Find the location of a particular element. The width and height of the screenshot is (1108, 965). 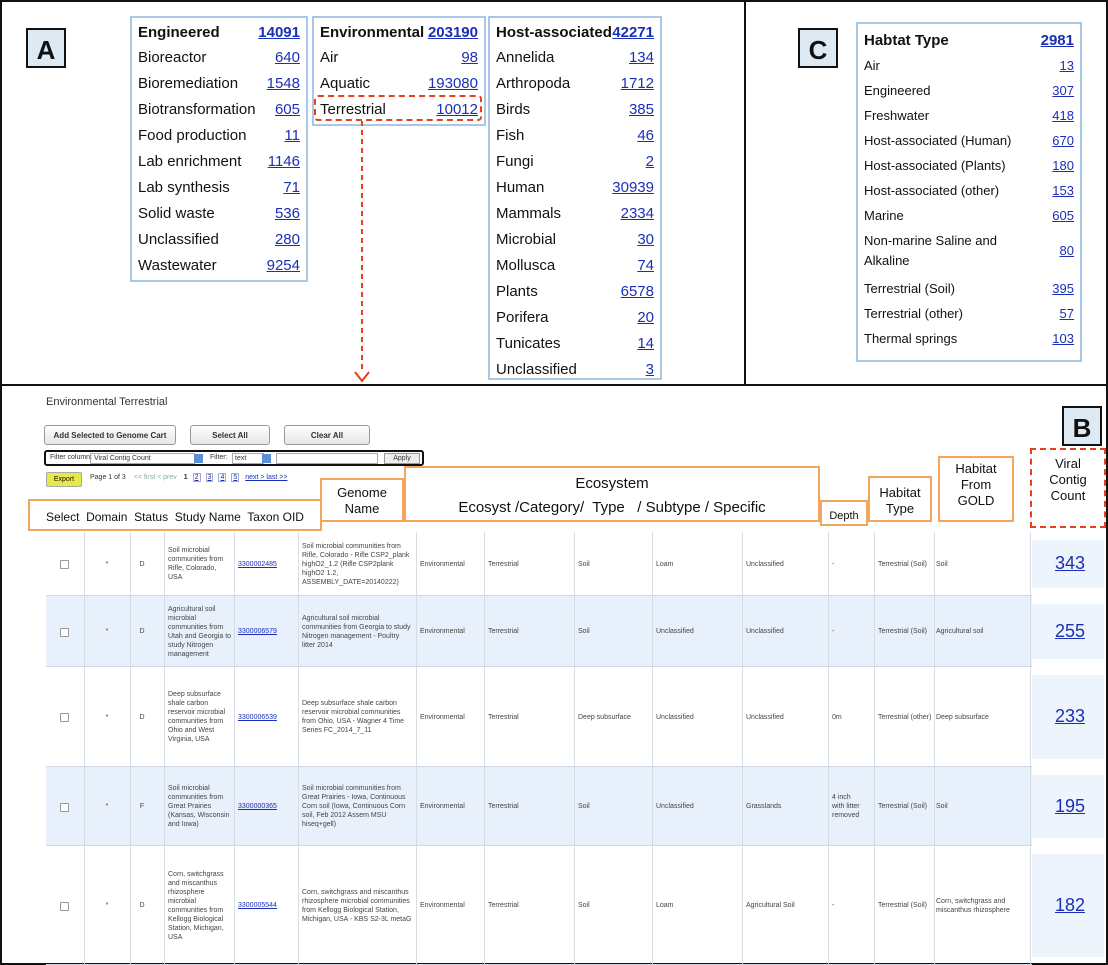

page-link-4: 4 is located at coordinates (222, 477).